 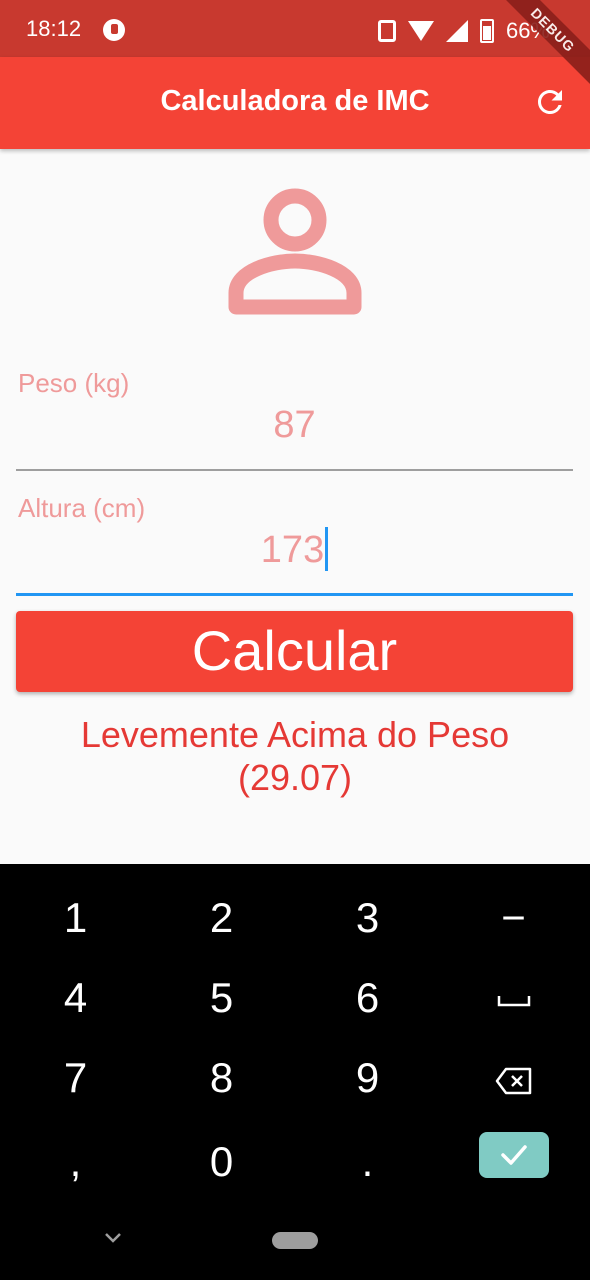 What do you see at coordinates (75, 1078) in the screenshot?
I see `key-7: 7` at bounding box center [75, 1078].